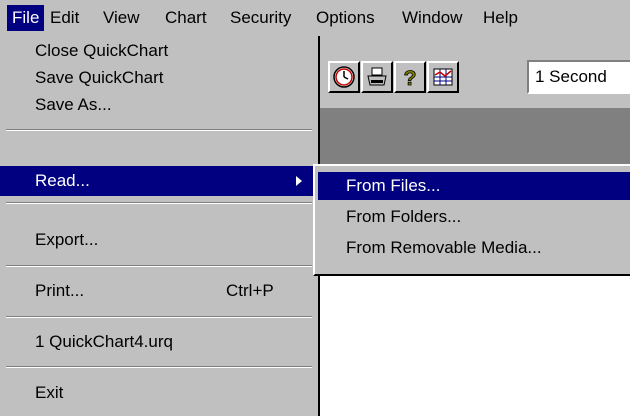 The height and width of the screenshot is (416, 630). I want to click on menu-options: Options, so click(345, 18).